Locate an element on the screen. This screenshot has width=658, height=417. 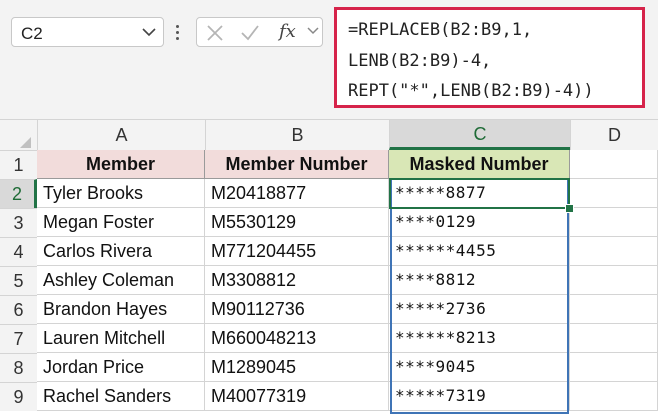
formula-line-2: LENB(B2:B9)-4, is located at coordinates (420, 61).